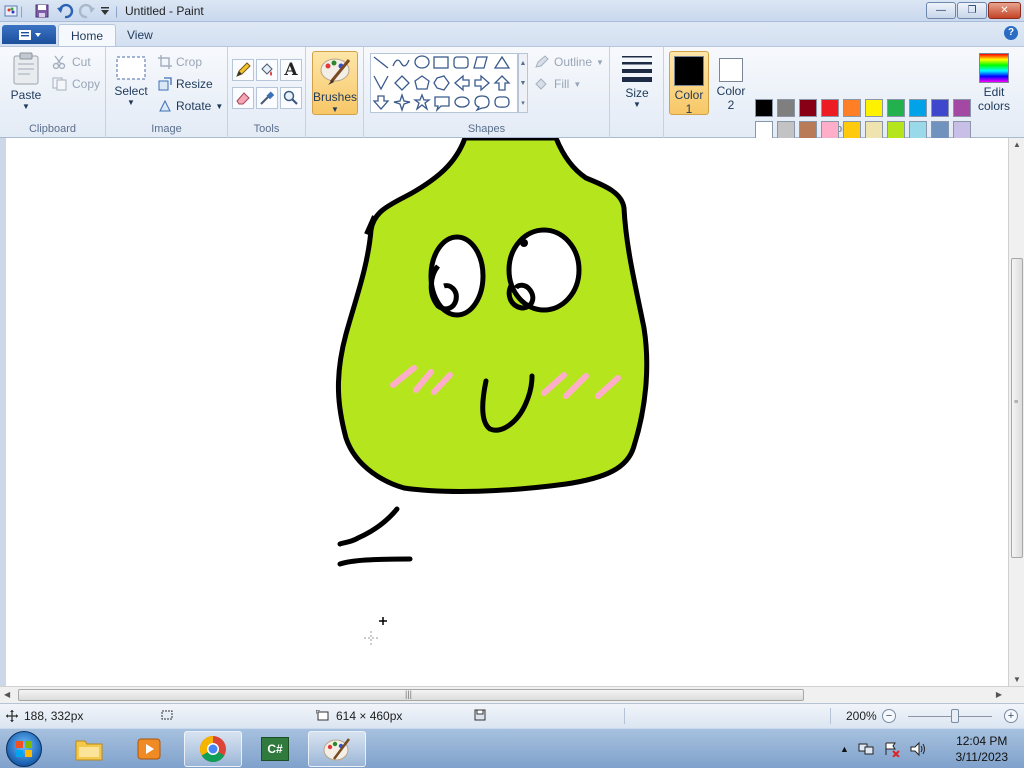  I want to click on redo-icon, so click(87, 11).